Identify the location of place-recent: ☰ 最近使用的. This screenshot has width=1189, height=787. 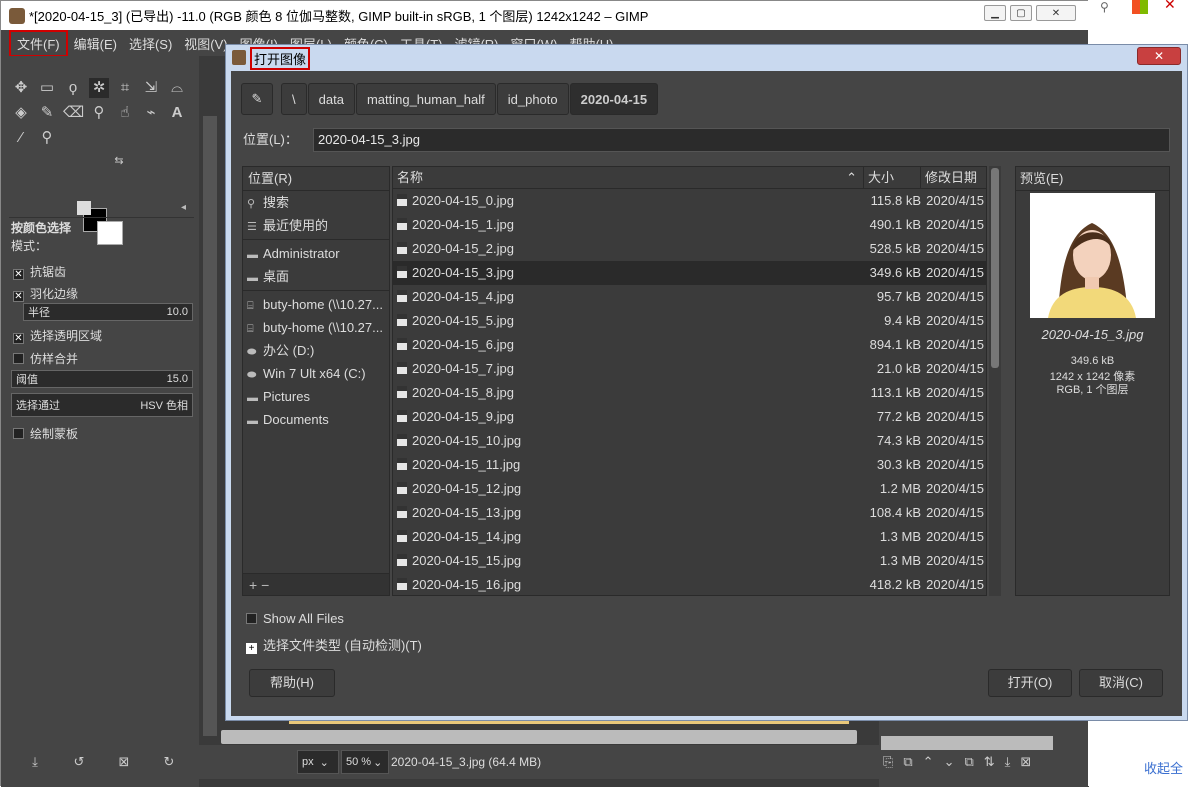
(316, 225).